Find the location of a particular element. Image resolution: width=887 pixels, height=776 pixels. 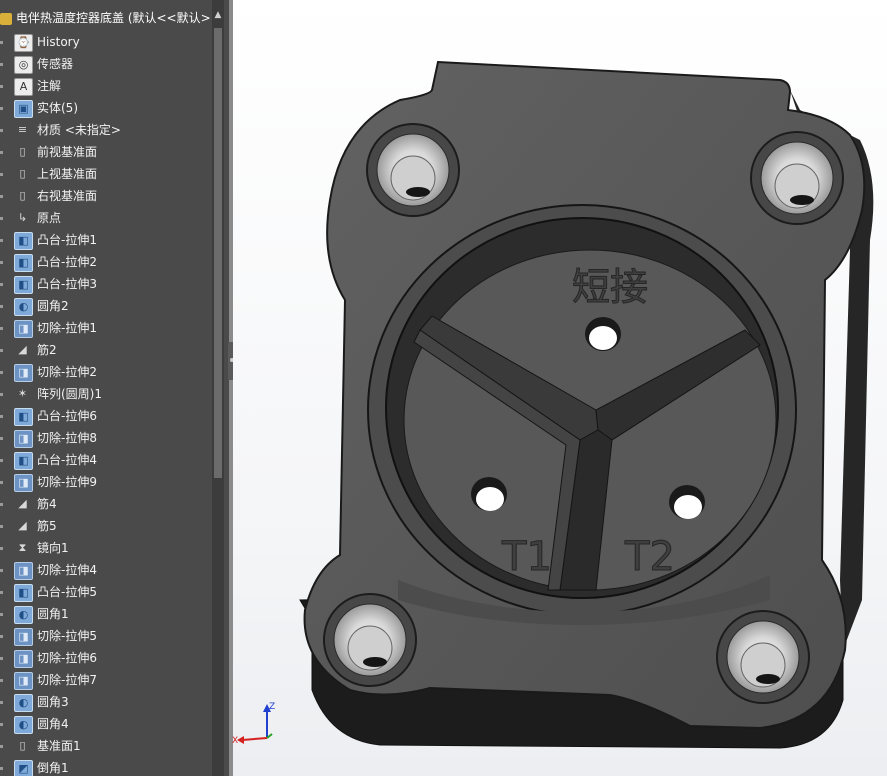

tree-item: ◨ 切除-拉伸9 is located at coordinates (106, 482).